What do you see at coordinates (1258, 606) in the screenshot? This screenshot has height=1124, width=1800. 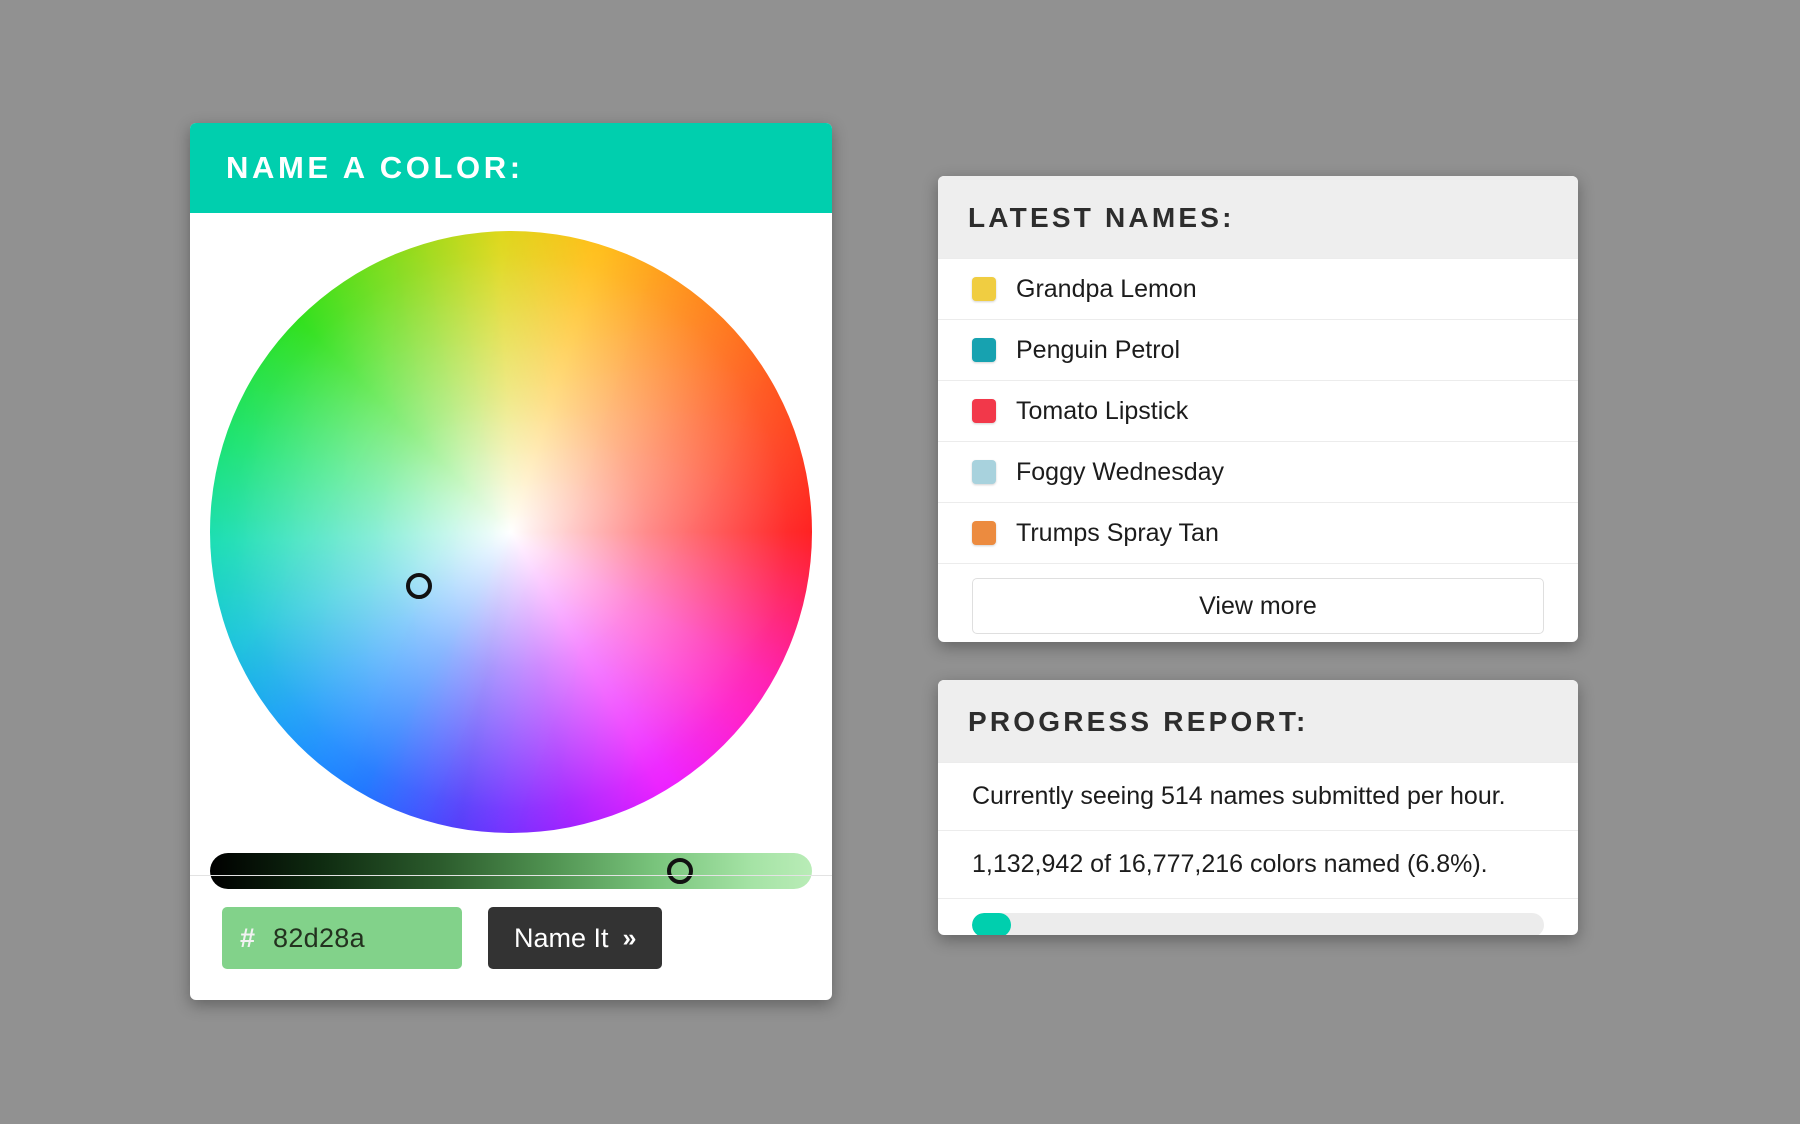 I see `view-more-button: View more` at bounding box center [1258, 606].